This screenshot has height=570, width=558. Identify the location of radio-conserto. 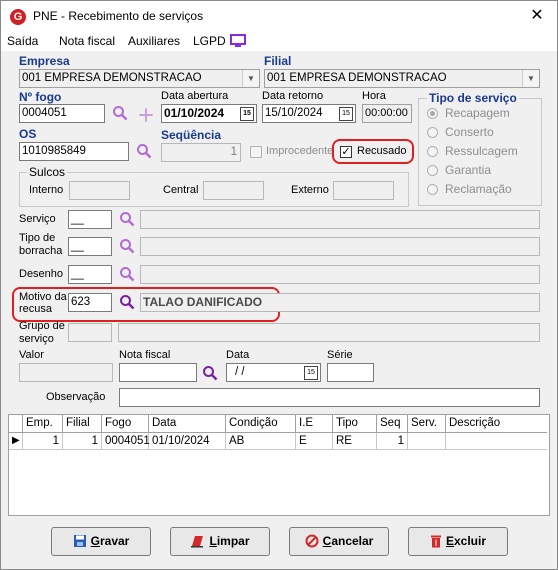
(432, 132).